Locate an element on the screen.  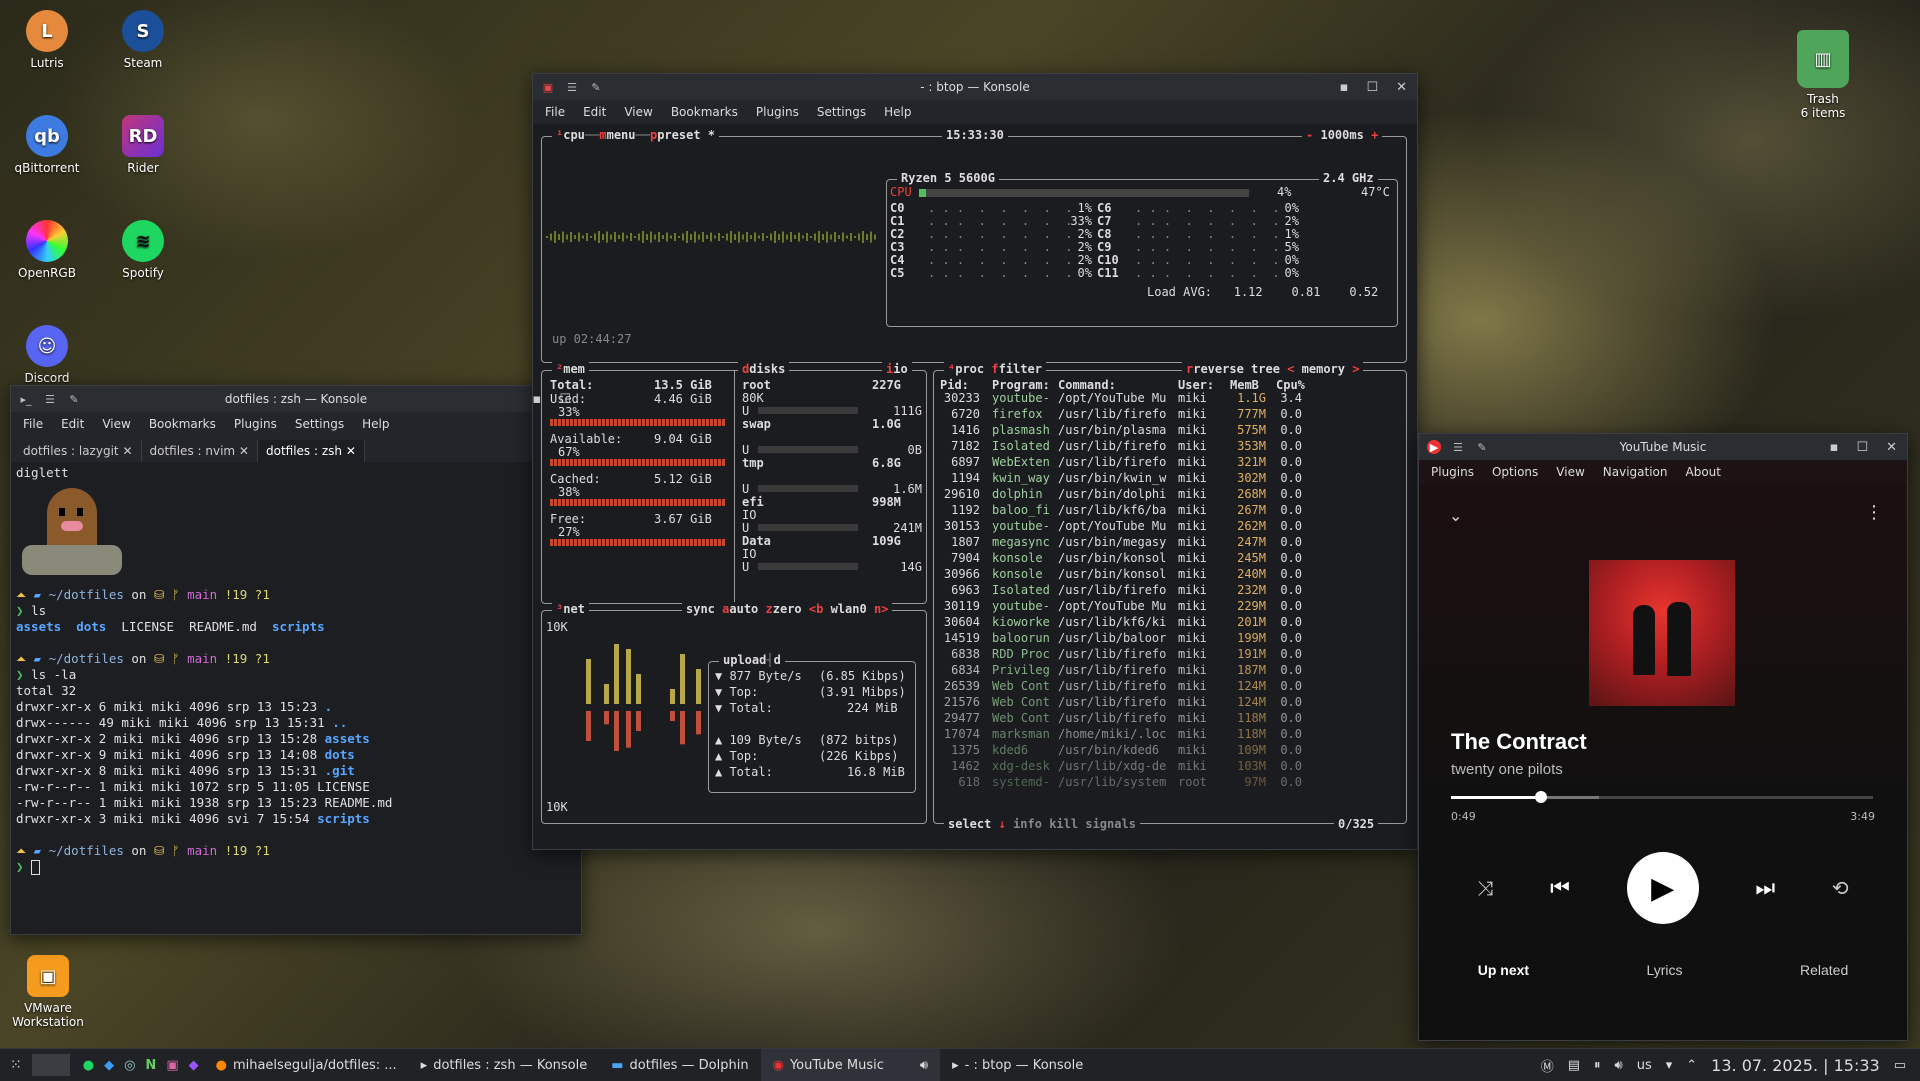
proc-row: 7904 konsole/usr/bin/konsol miki 245M 0.0 is located at coordinates (1165, 558).